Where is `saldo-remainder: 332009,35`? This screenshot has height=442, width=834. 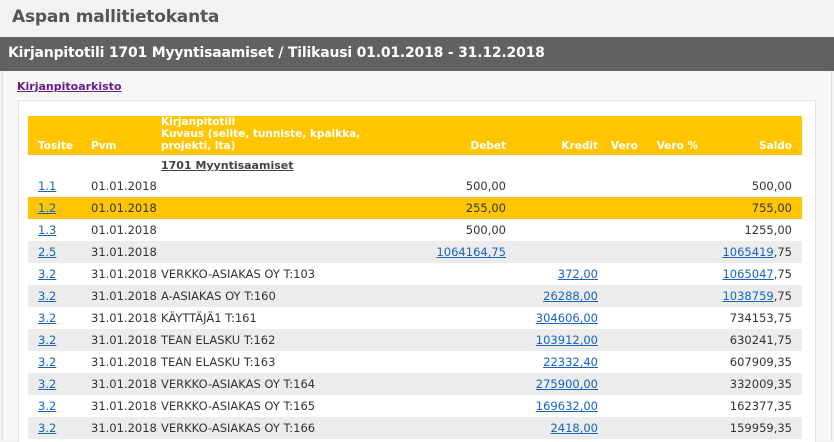
saldo-remainder: 332009,35 is located at coordinates (760, 384).